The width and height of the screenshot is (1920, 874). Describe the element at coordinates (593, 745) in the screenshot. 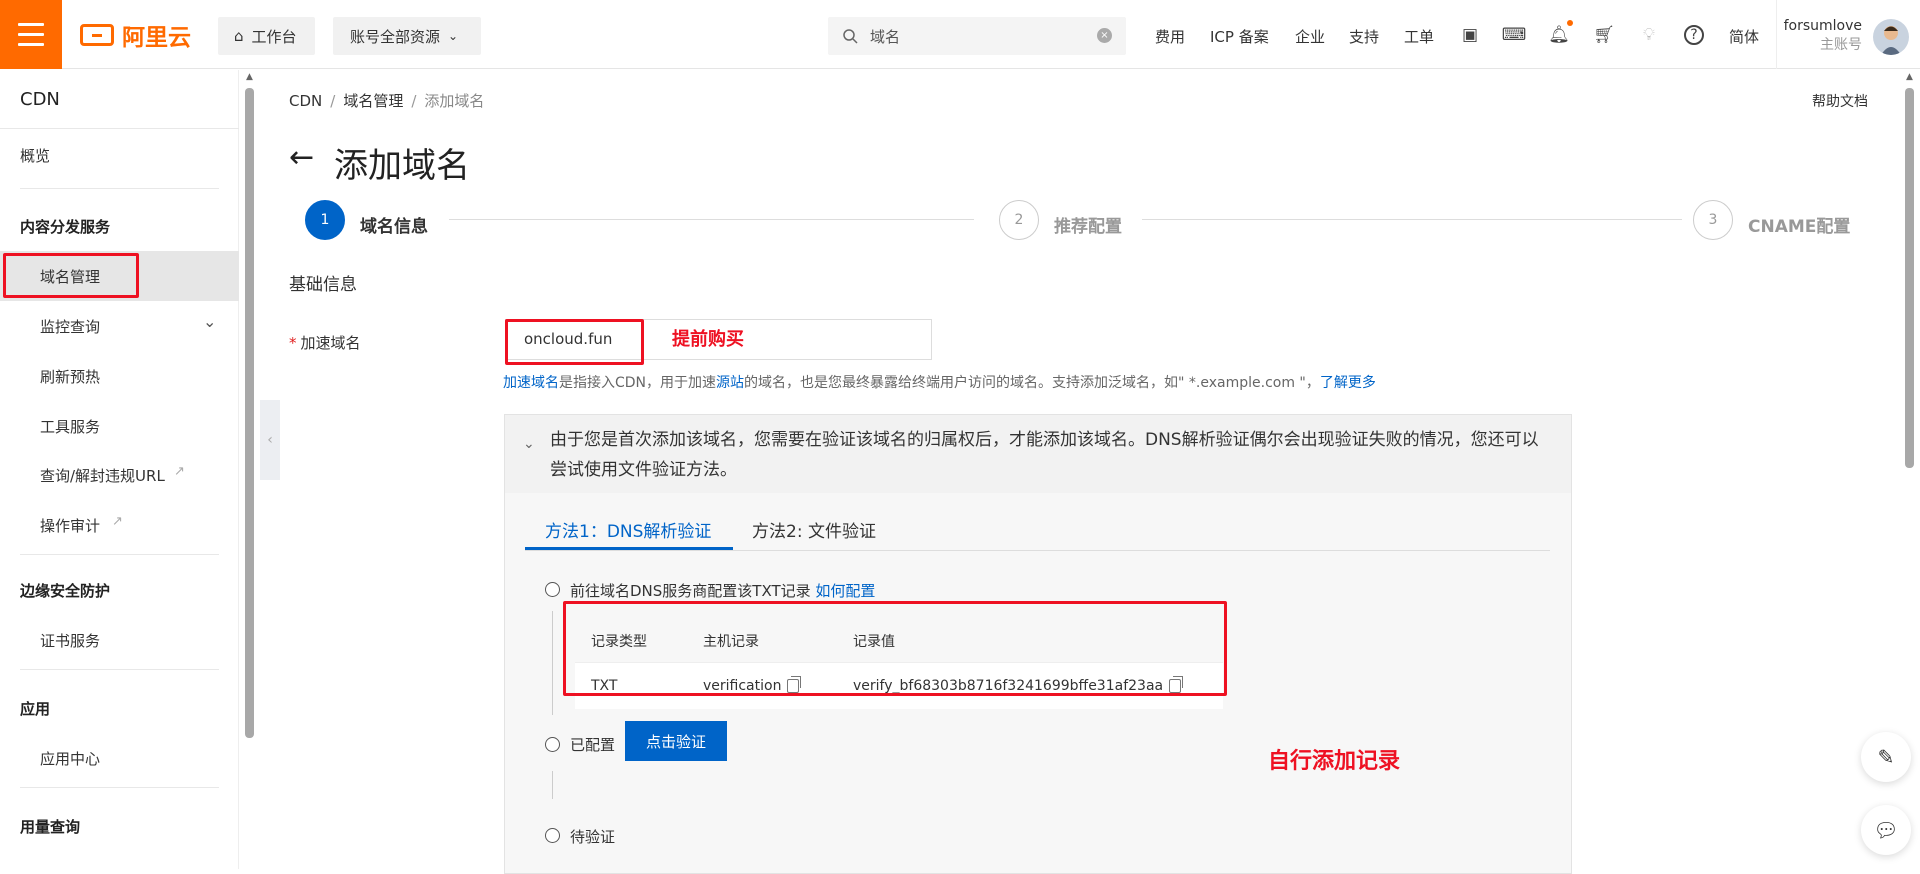

I see `step2-text: 已配置` at that location.